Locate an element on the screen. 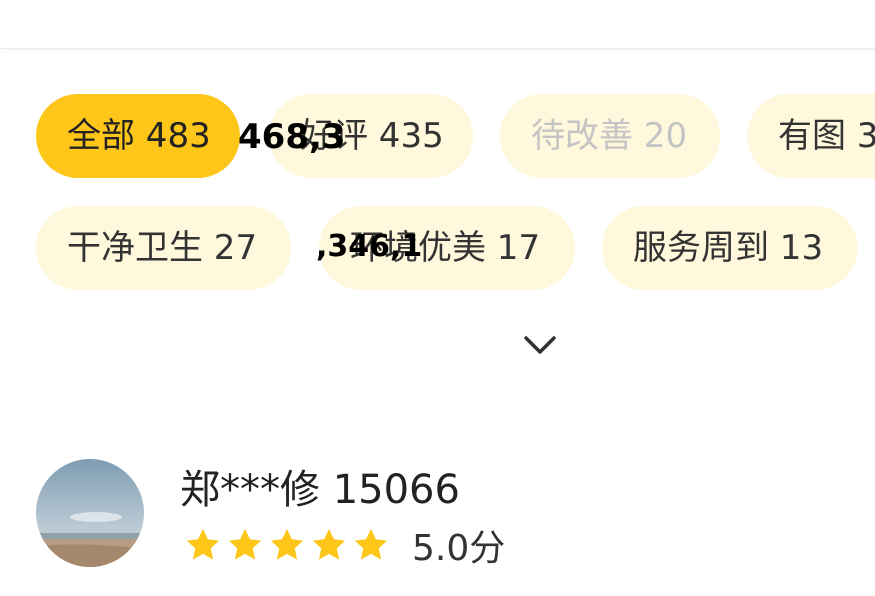 The image size is (875, 596). overlay-text: 468,3 is located at coordinates (292, 137).